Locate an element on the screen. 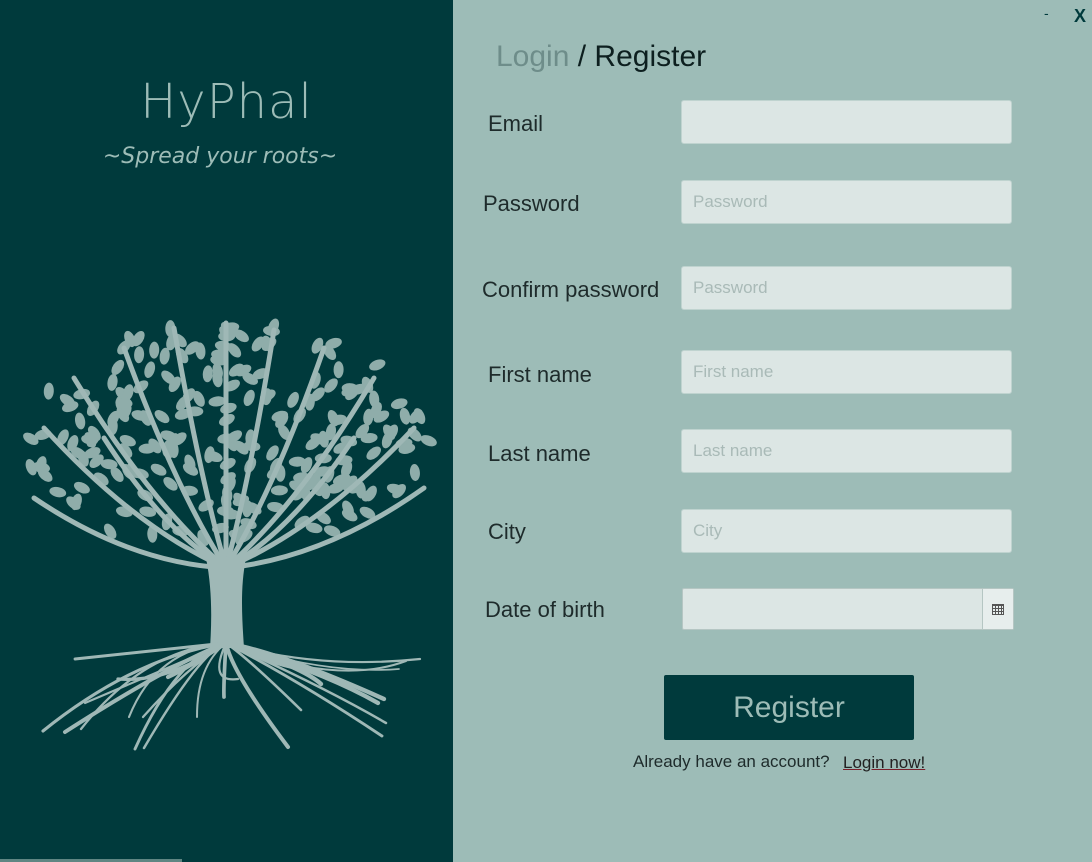  form-heading: Login / Register is located at coordinates (601, 57).